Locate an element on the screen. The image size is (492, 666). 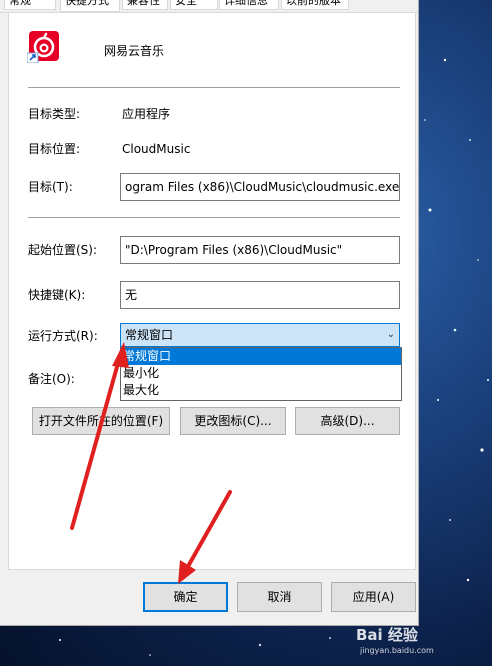
cancel-button: 取消 is located at coordinates (279, 597).